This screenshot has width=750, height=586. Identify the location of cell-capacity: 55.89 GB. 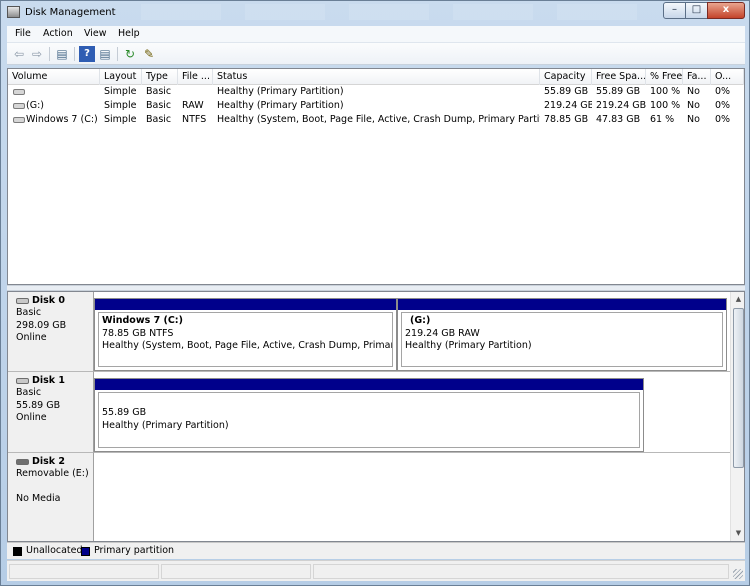
(566, 91).